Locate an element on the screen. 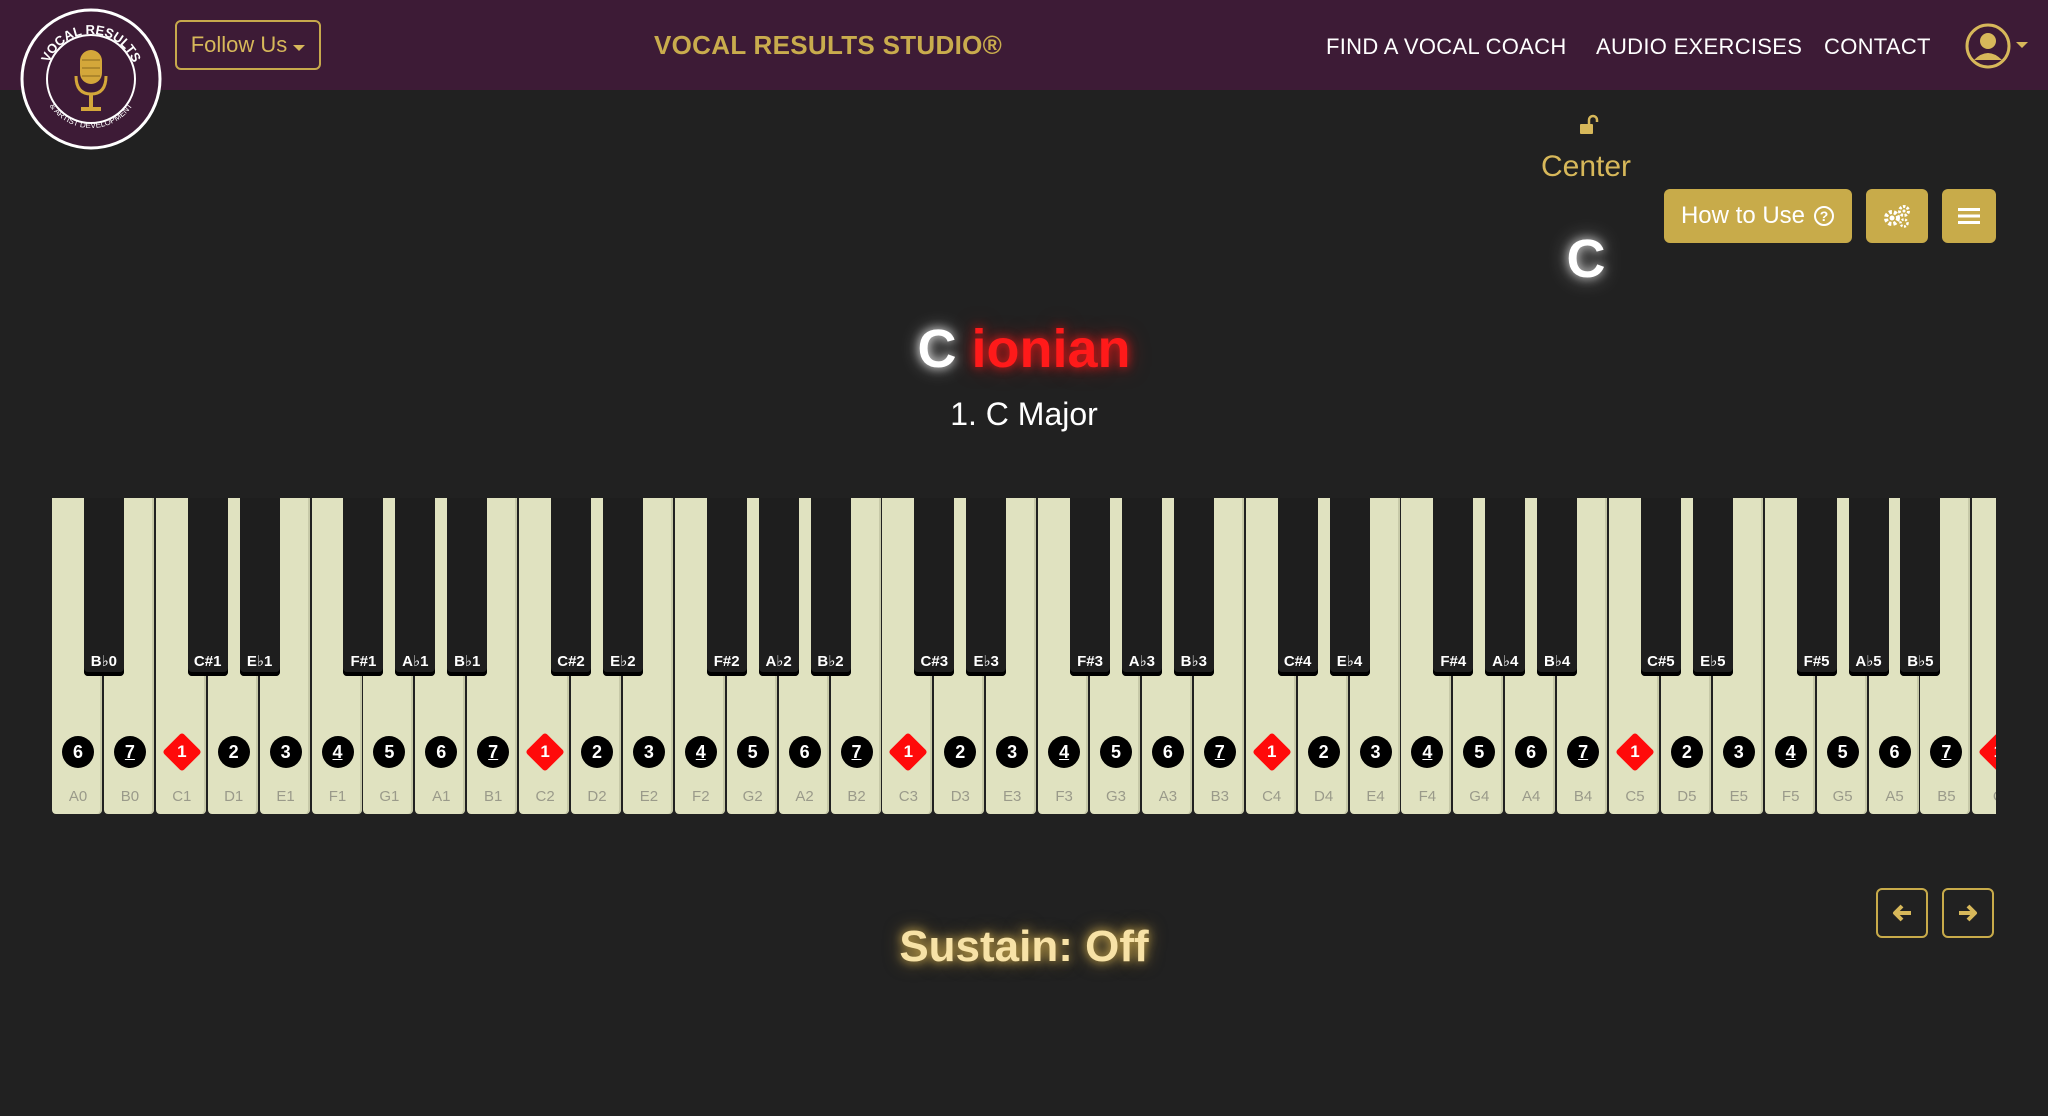 The height and width of the screenshot is (1116, 2048). mode-name: ionian is located at coordinates (1051, 349).